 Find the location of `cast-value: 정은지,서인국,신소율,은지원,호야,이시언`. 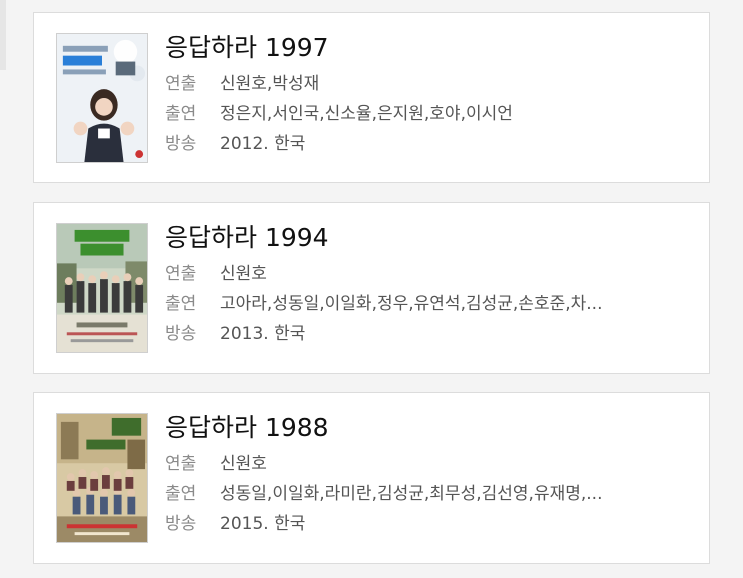

cast-value: 정은지,서인국,신소율,은지원,호야,이시언 is located at coordinates (366, 114).